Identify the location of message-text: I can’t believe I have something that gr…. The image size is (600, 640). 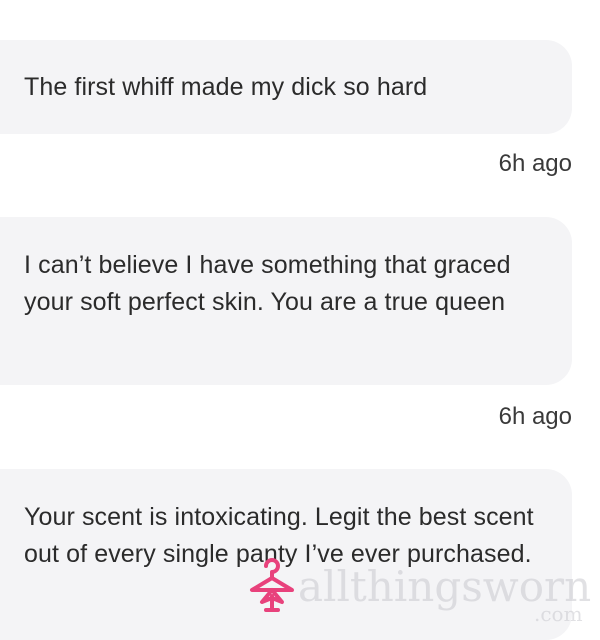
(267, 283).